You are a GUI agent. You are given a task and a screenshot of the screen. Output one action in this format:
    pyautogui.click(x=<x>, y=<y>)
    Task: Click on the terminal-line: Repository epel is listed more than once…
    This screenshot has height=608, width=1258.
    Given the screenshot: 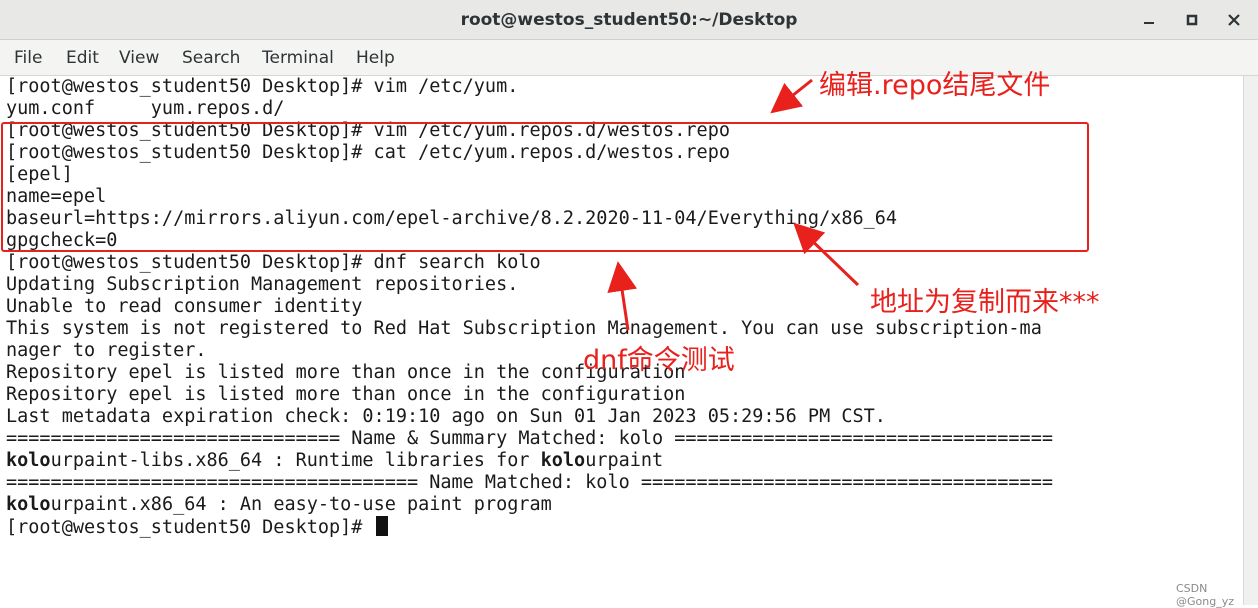 What is the action you would take?
    pyautogui.click(x=346, y=394)
    